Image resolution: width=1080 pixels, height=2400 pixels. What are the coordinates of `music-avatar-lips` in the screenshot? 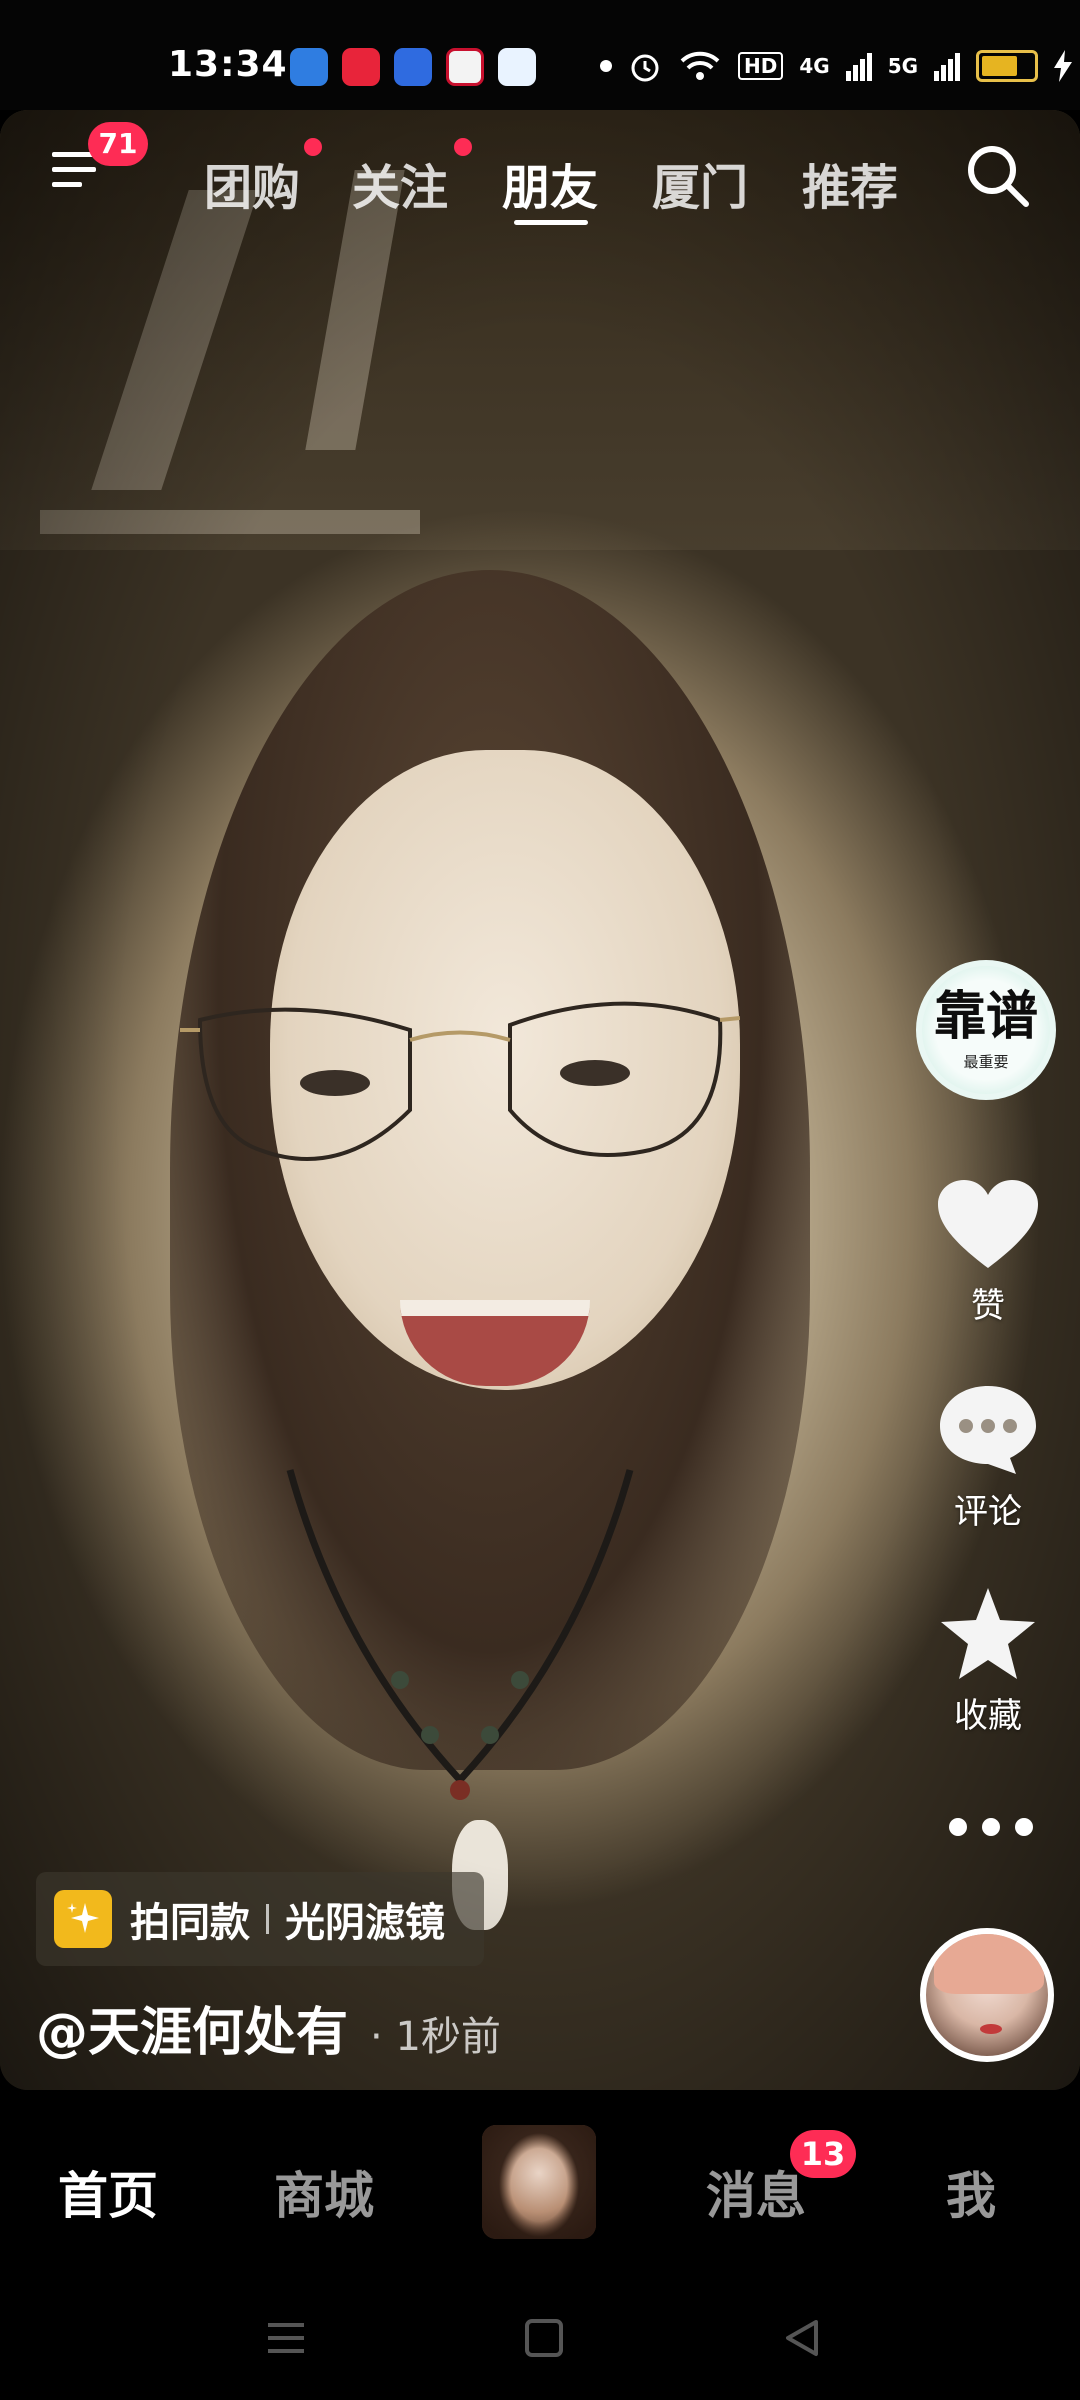 It's located at (991, 2029).